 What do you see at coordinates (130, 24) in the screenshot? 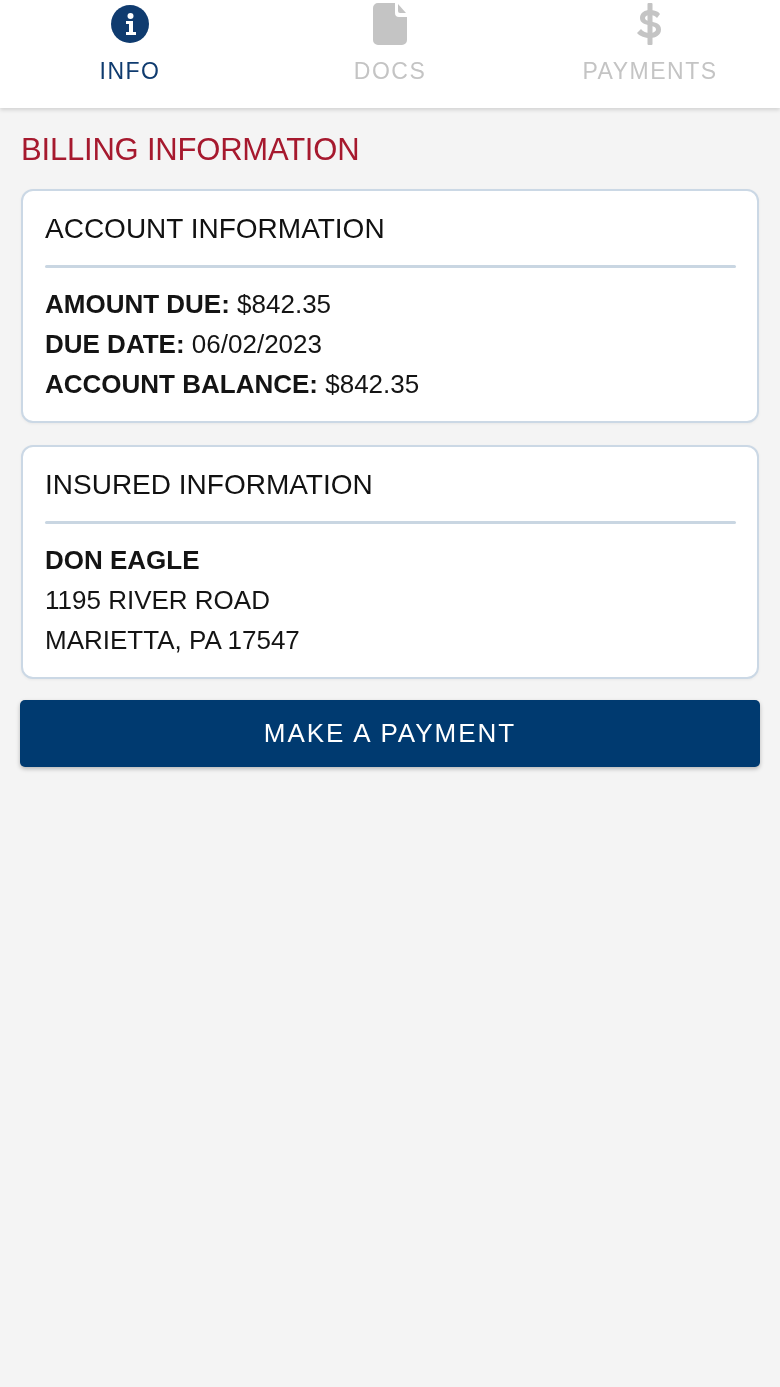
I see `info-icon` at bounding box center [130, 24].